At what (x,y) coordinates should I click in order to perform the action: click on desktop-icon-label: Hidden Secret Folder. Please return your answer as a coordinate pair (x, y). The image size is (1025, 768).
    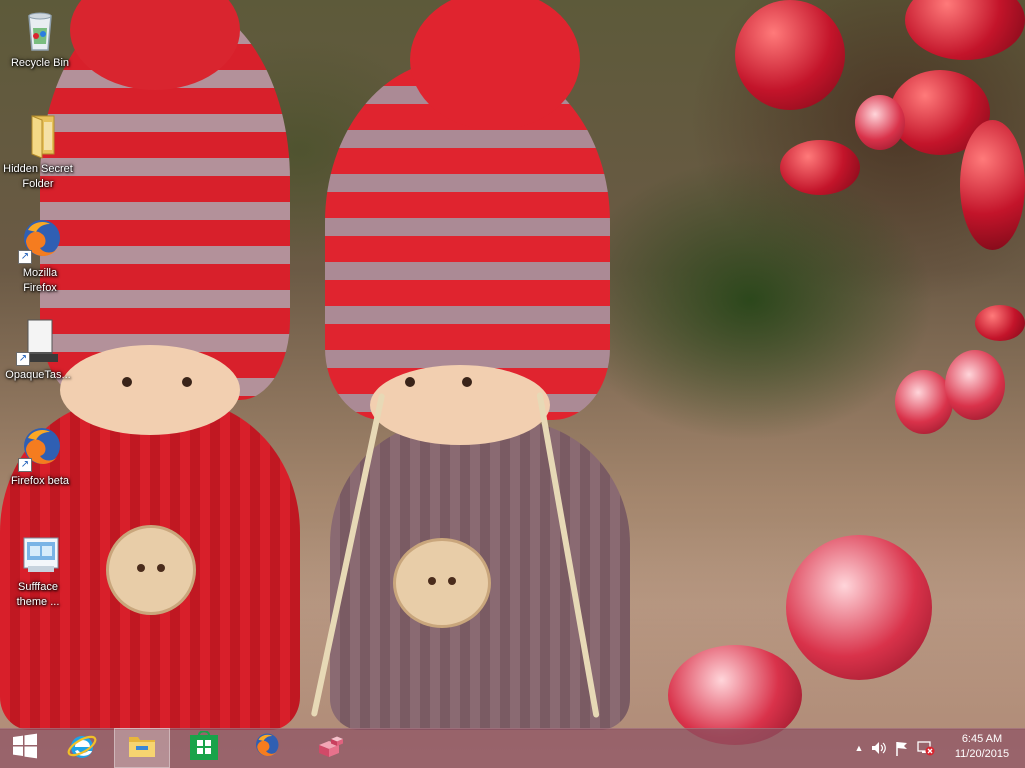
    Looking at the image, I should click on (38, 176).